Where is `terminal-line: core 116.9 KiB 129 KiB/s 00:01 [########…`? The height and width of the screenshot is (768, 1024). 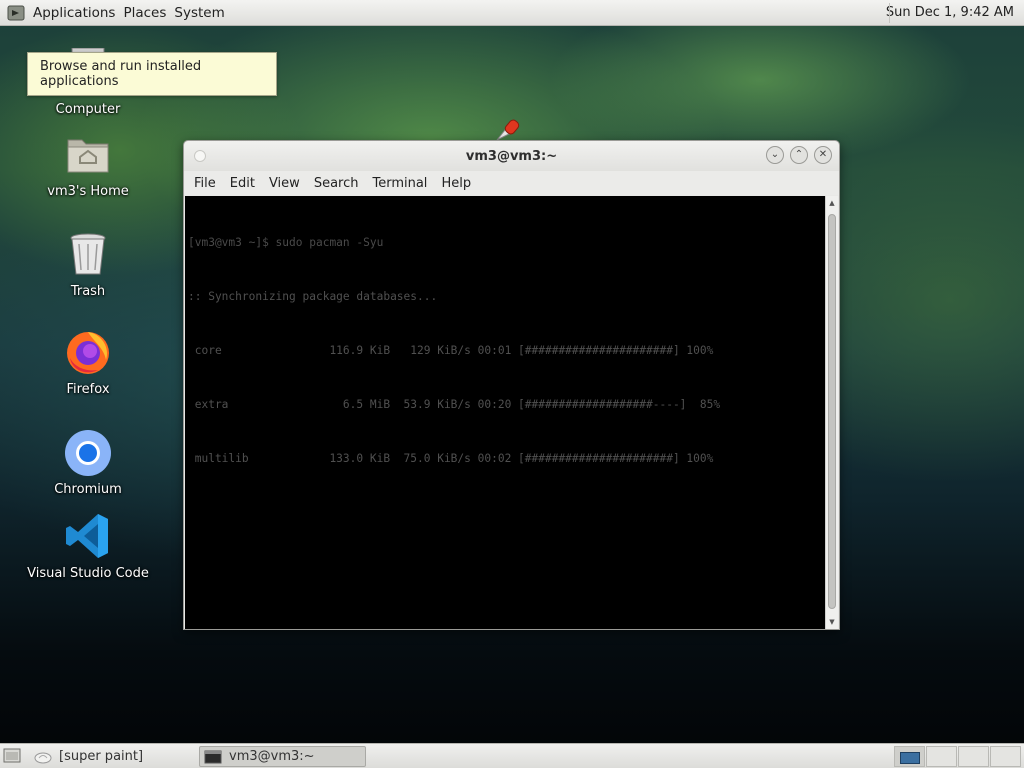 terminal-line: core 116.9 KiB 129 KiB/s 00:01 [########… is located at coordinates (451, 350).